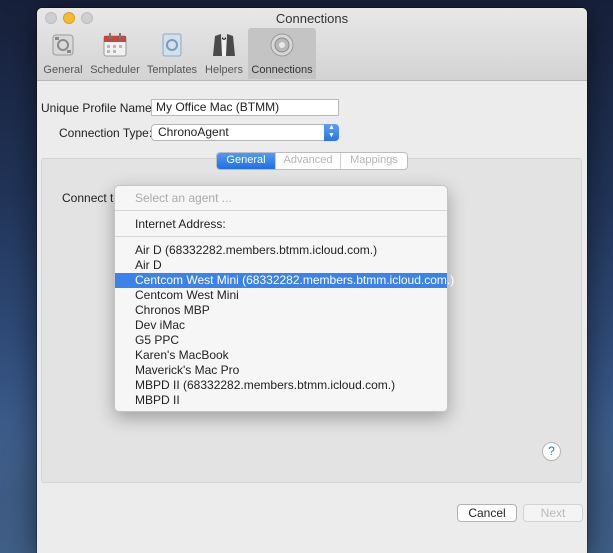 This screenshot has height=553, width=613. What do you see at coordinates (308, 161) in the screenshot?
I see `tab-advanced: Advanced` at bounding box center [308, 161].